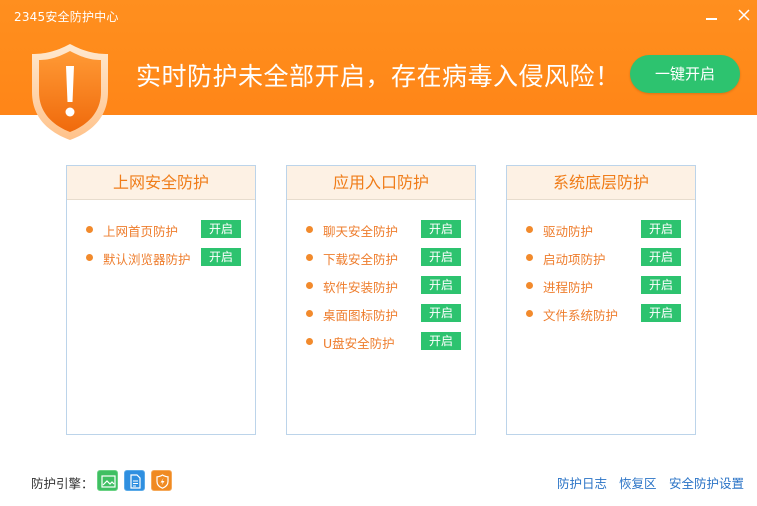 This screenshot has height=506, width=757. What do you see at coordinates (638, 482) in the screenshot?
I see `restore-area-link: 恢复区` at bounding box center [638, 482].